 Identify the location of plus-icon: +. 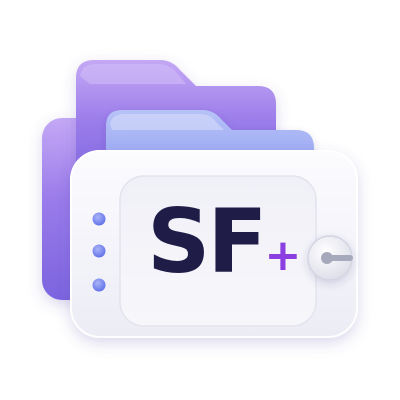
(283, 255).